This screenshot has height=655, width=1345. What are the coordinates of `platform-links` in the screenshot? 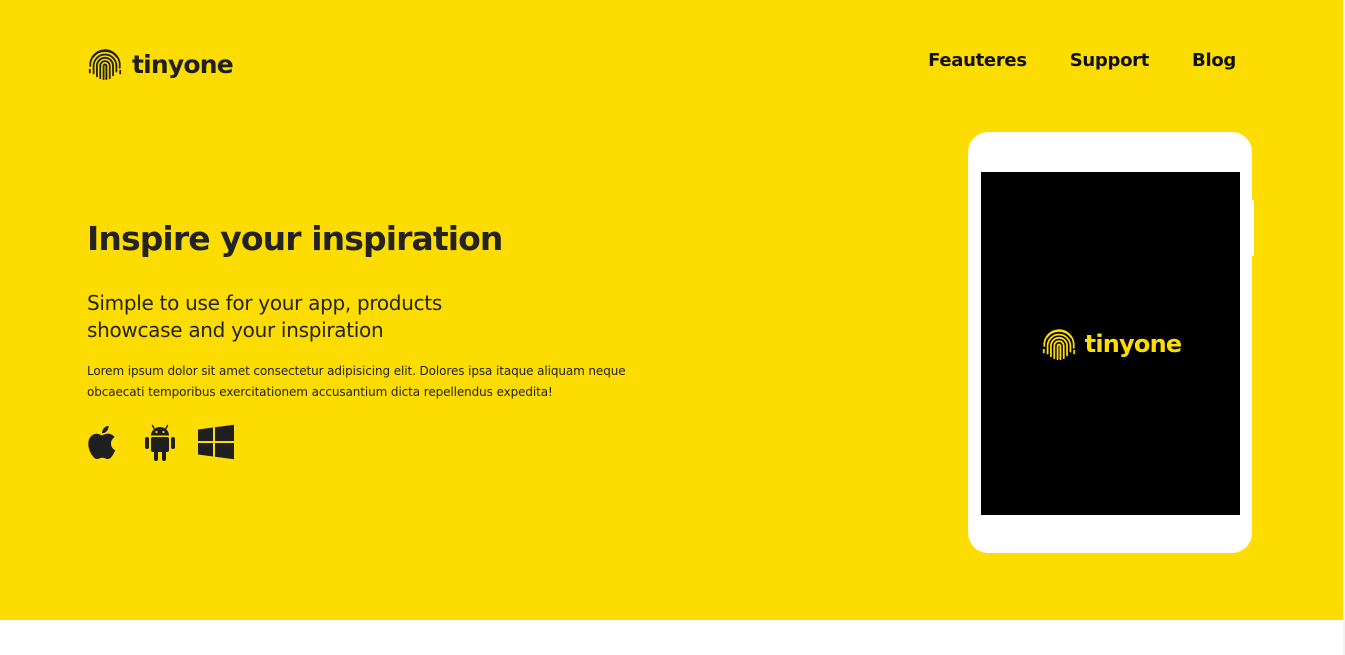 It's located at (160, 442).